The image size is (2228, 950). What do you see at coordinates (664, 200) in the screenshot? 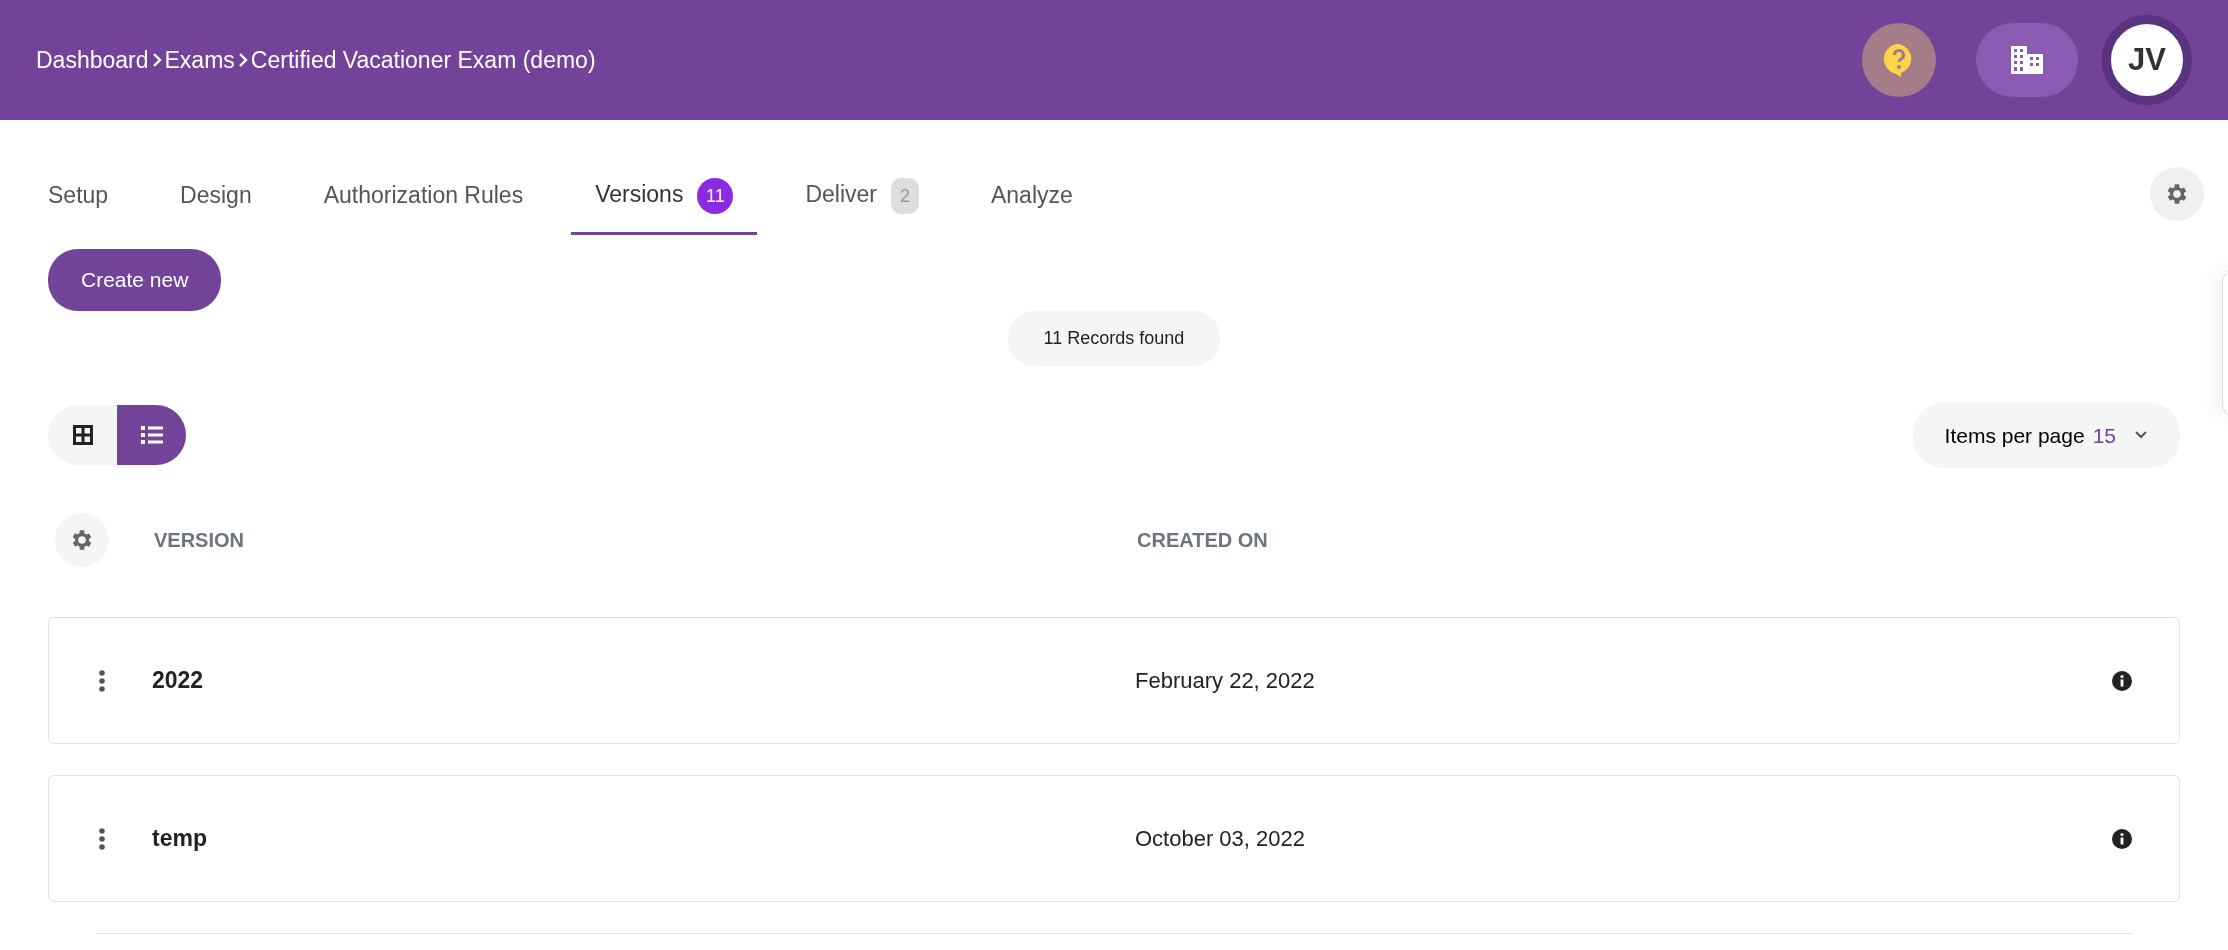
I see `tab: Versions 11` at bounding box center [664, 200].